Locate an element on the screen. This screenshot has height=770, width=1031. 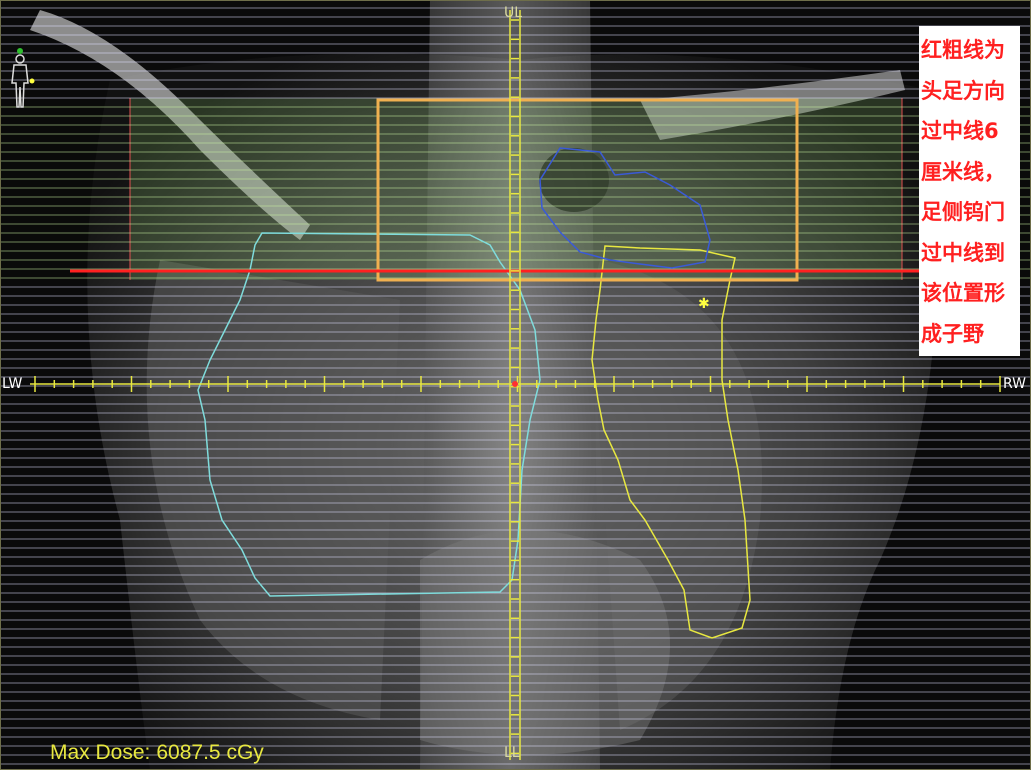
max-dose-readout: Max Dose: 6087.5 cGy is located at coordinates (157, 753).